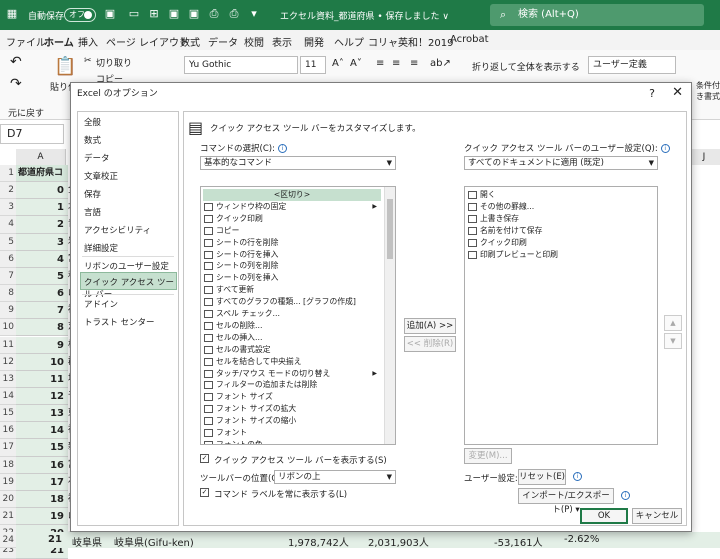 This screenshot has height=559, width=720. What do you see at coordinates (292, 397) in the screenshot?
I see `command-item: フォント サイズ` at bounding box center [292, 397].